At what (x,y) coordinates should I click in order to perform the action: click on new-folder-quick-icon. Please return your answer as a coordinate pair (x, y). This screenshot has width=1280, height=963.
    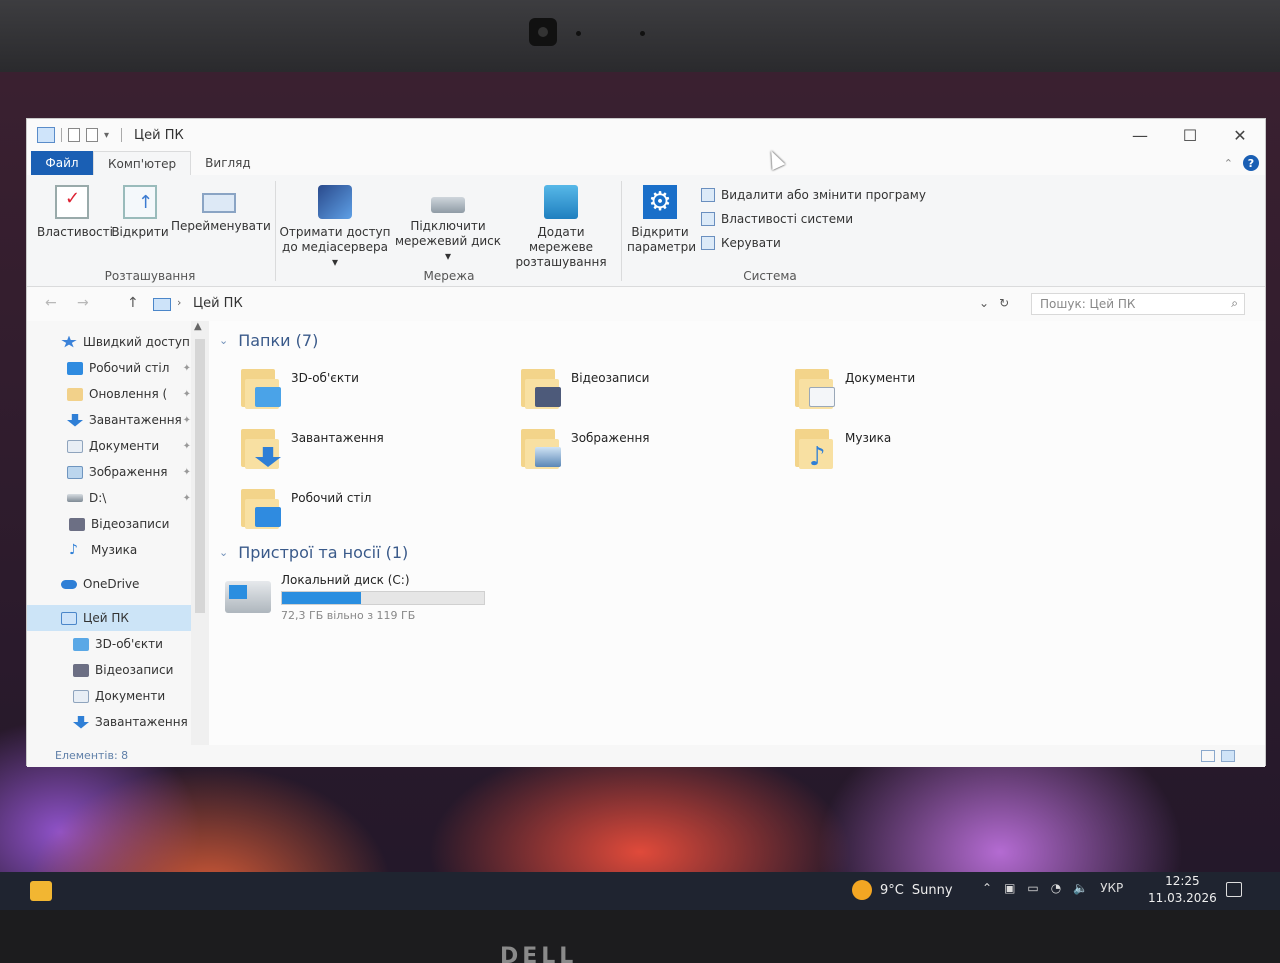
    Looking at the image, I should click on (92, 135).